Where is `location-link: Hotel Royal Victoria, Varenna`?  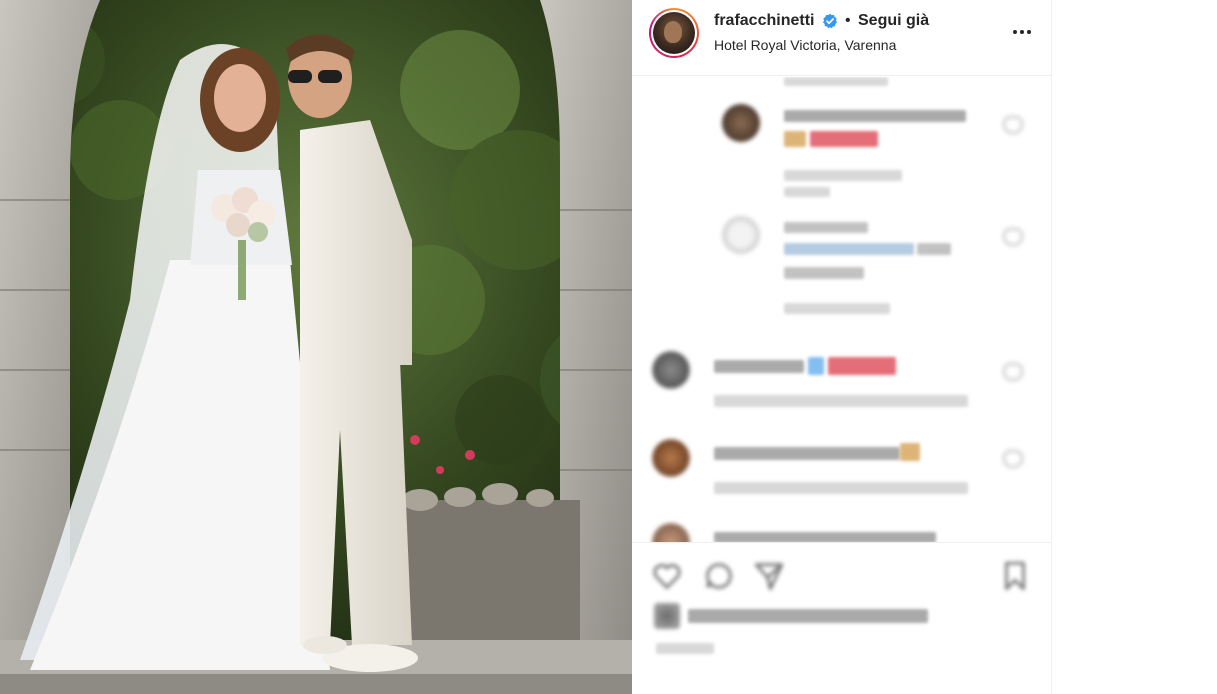 location-link: Hotel Royal Victoria, Varenna is located at coordinates (805, 45).